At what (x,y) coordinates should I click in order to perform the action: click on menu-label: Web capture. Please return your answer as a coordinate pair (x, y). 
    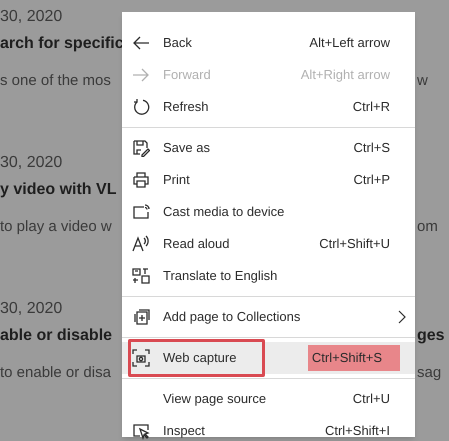
    Looking at the image, I should click on (199, 358).